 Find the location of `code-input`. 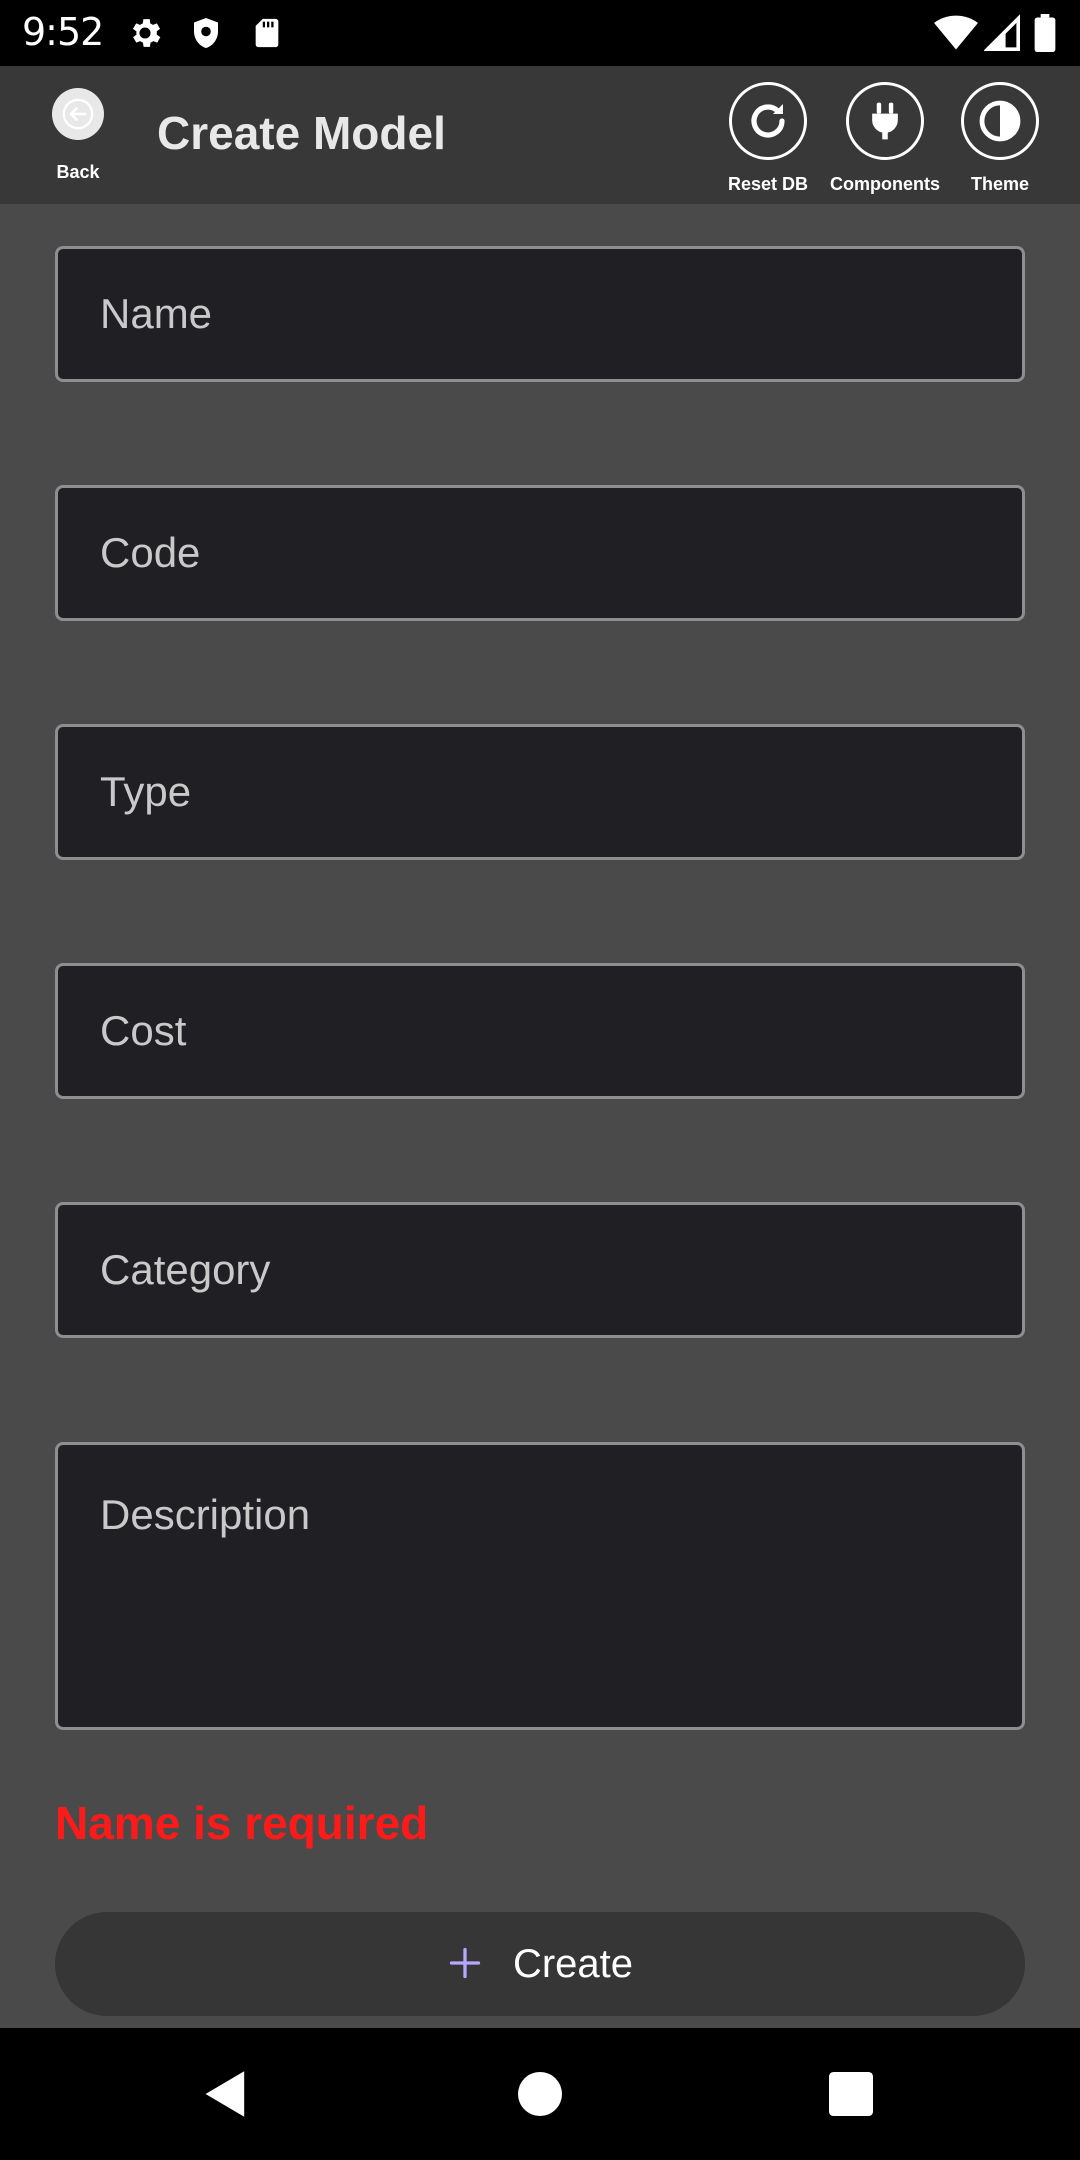

code-input is located at coordinates (540, 553).